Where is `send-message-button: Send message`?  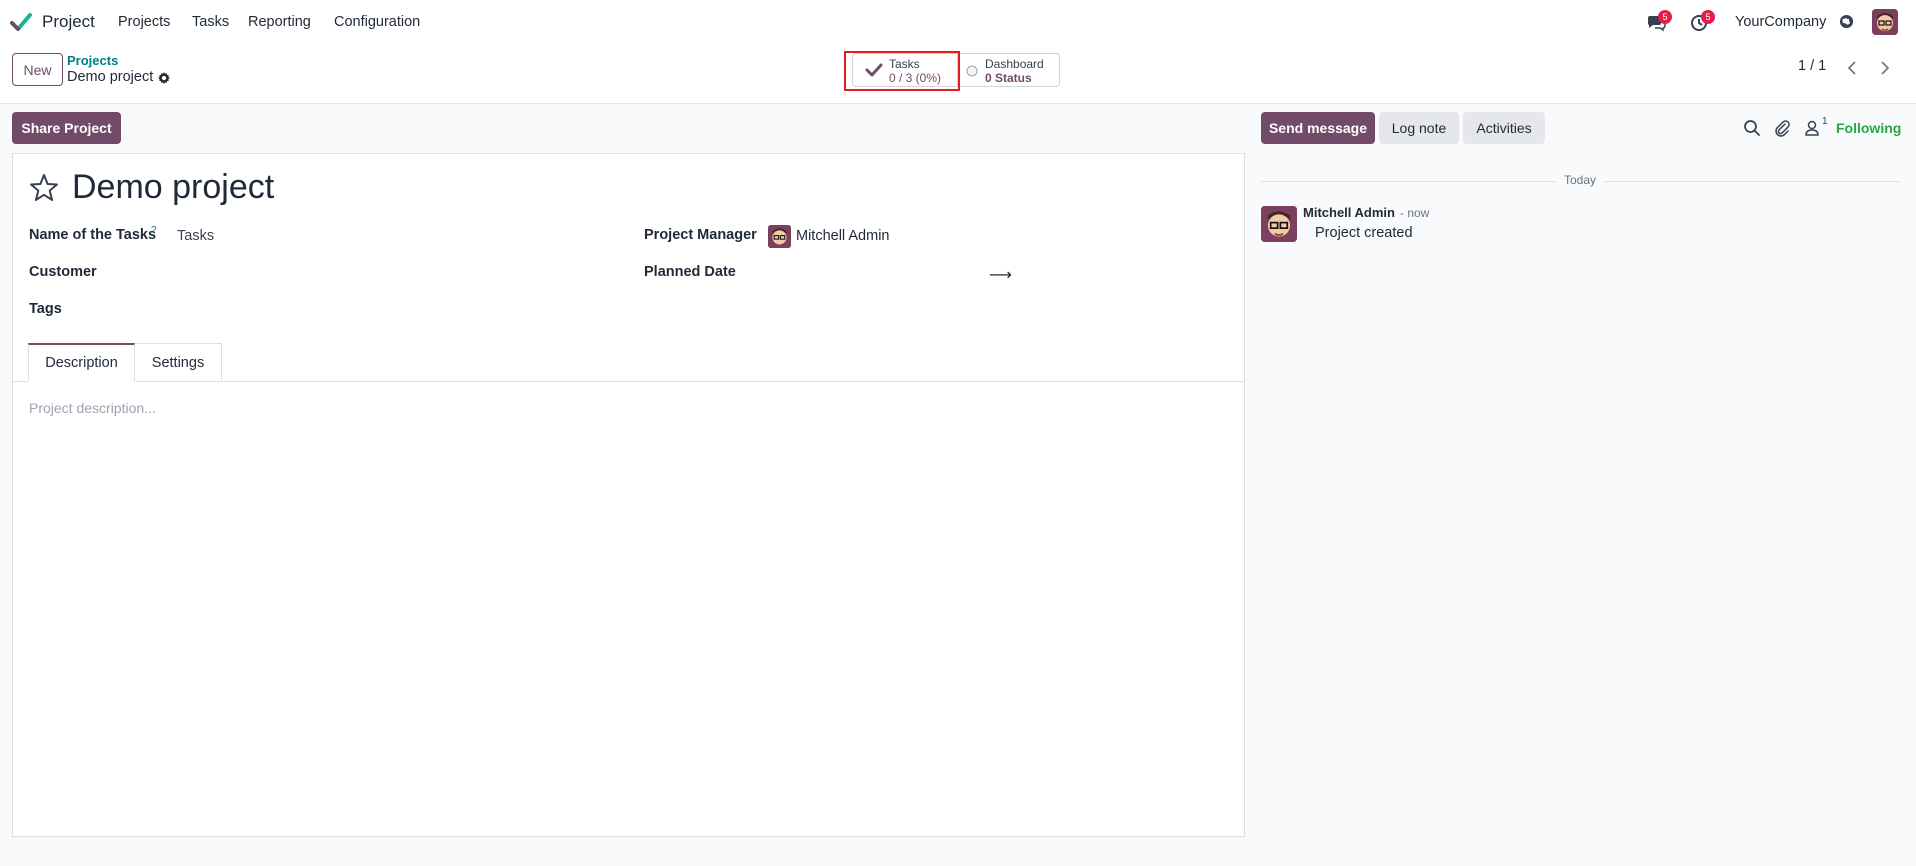 send-message-button: Send message is located at coordinates (1318, 128).